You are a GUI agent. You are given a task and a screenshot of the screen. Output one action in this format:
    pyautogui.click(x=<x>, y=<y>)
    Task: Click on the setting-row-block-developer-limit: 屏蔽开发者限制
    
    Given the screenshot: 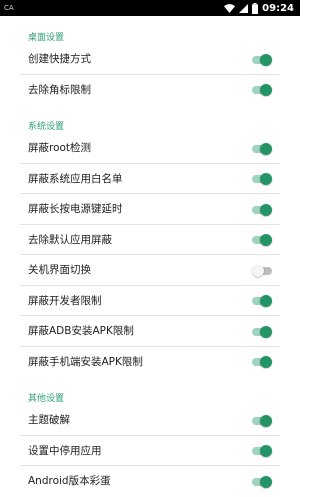 What is the action you would take?
    pyautogui.click(x=150, y=301)
    